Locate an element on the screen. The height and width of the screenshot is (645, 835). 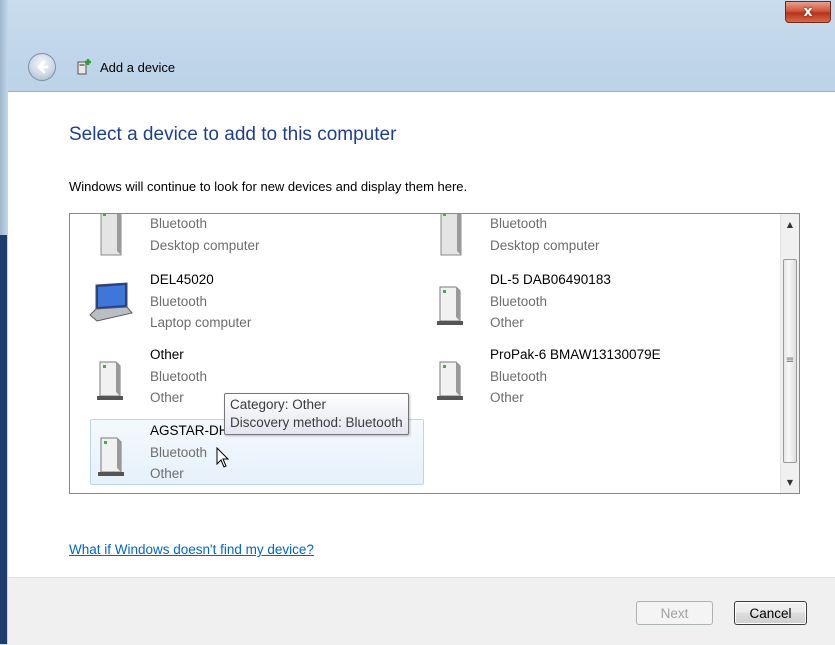
mouse-cursor-icon is located at coordinates (223, 457).